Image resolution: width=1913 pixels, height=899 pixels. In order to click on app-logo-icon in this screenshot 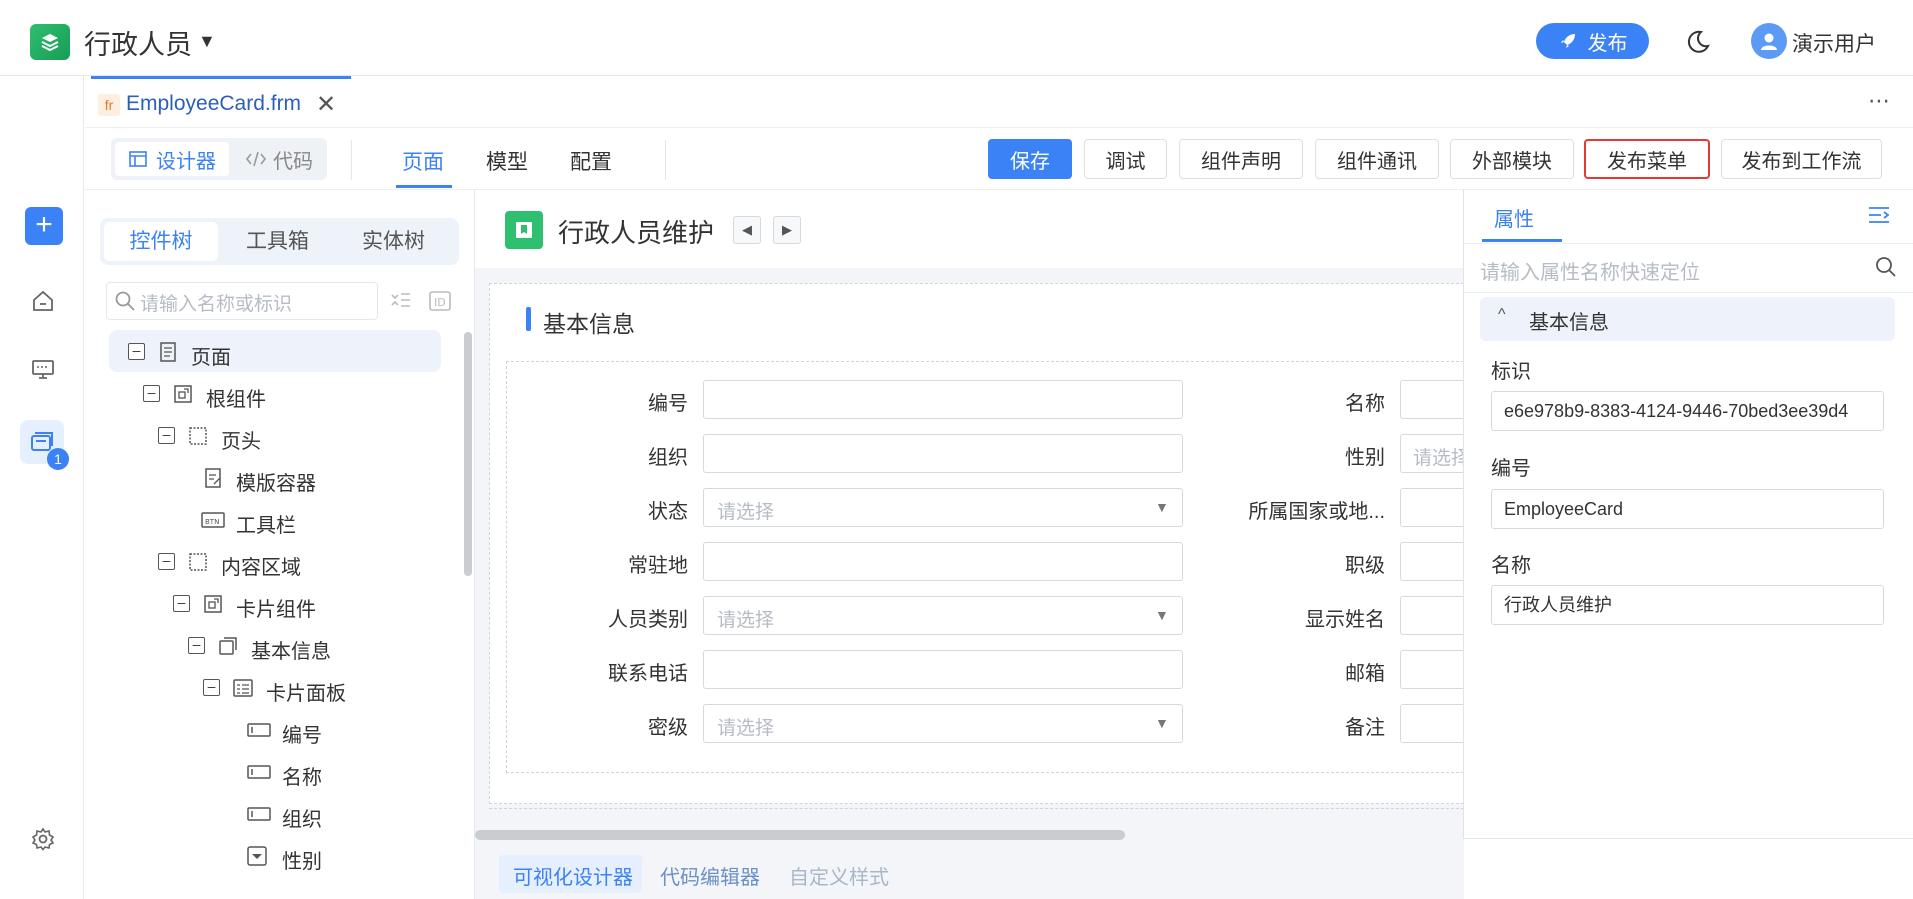, I will do `click(50, 42)`.